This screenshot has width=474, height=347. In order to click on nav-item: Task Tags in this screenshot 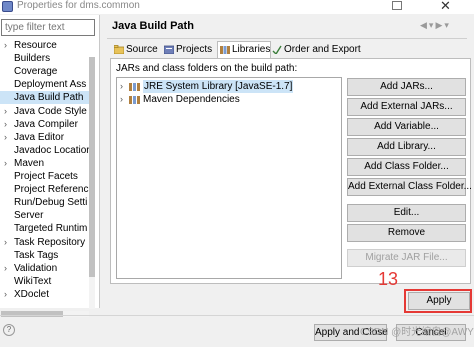, I will do `click(45, 255)`.